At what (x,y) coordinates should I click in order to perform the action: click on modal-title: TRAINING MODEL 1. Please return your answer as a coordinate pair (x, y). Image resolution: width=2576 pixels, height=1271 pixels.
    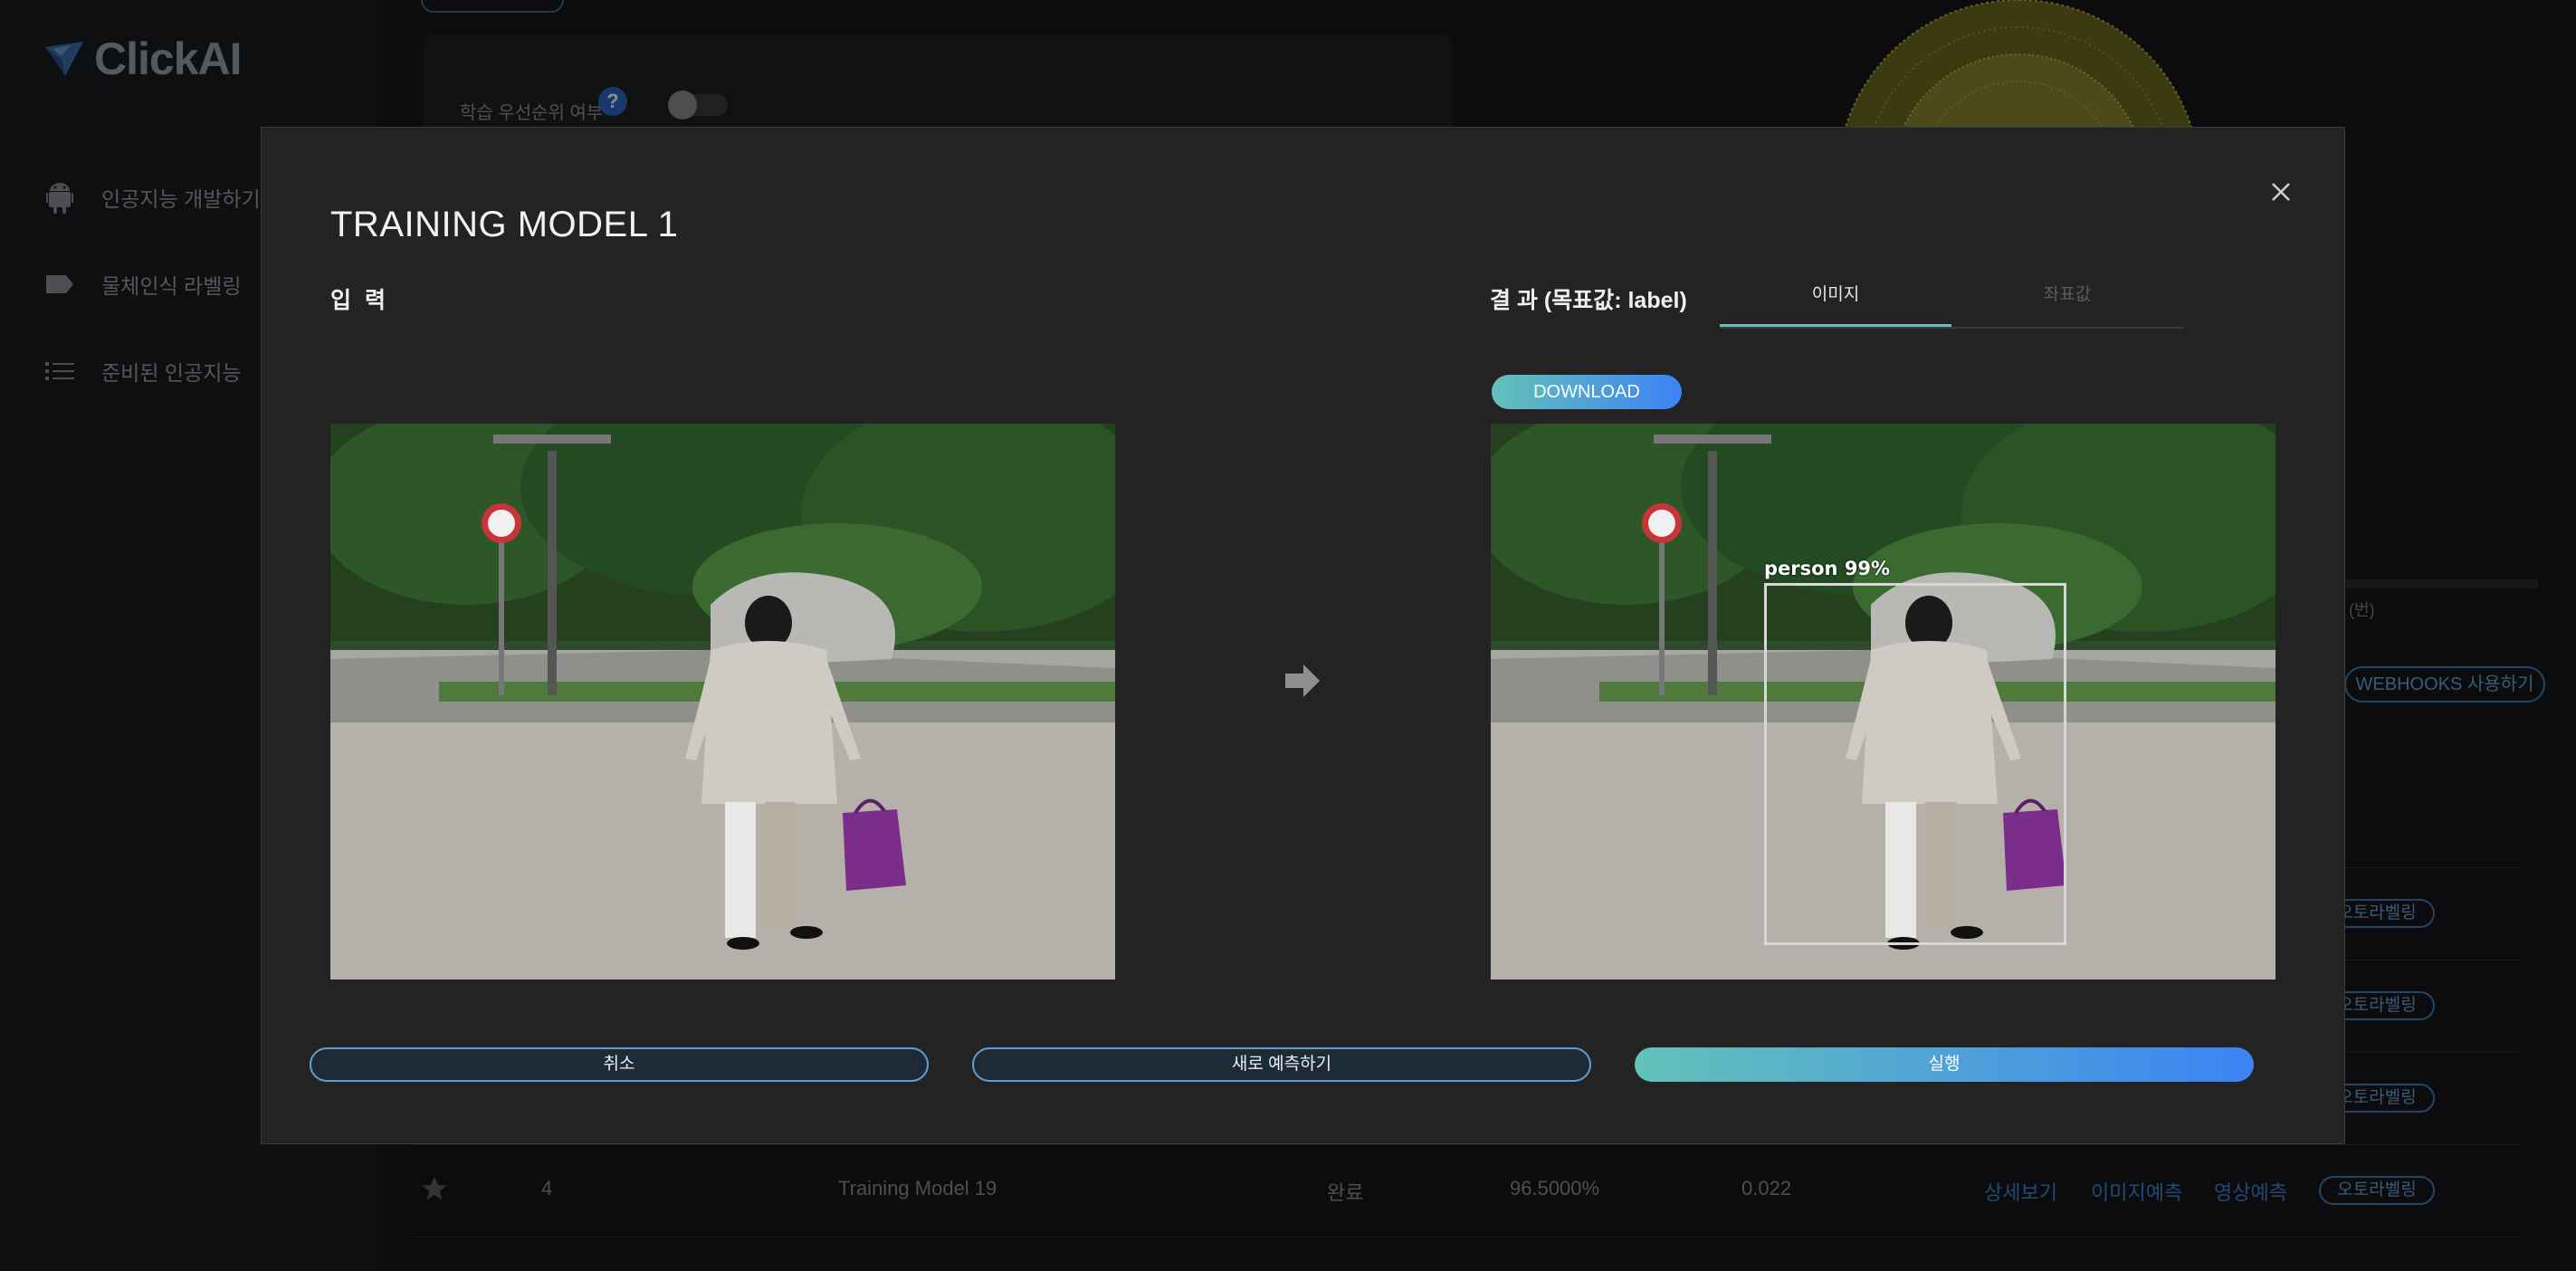
    Looking at the image, I should click on (505, 225).